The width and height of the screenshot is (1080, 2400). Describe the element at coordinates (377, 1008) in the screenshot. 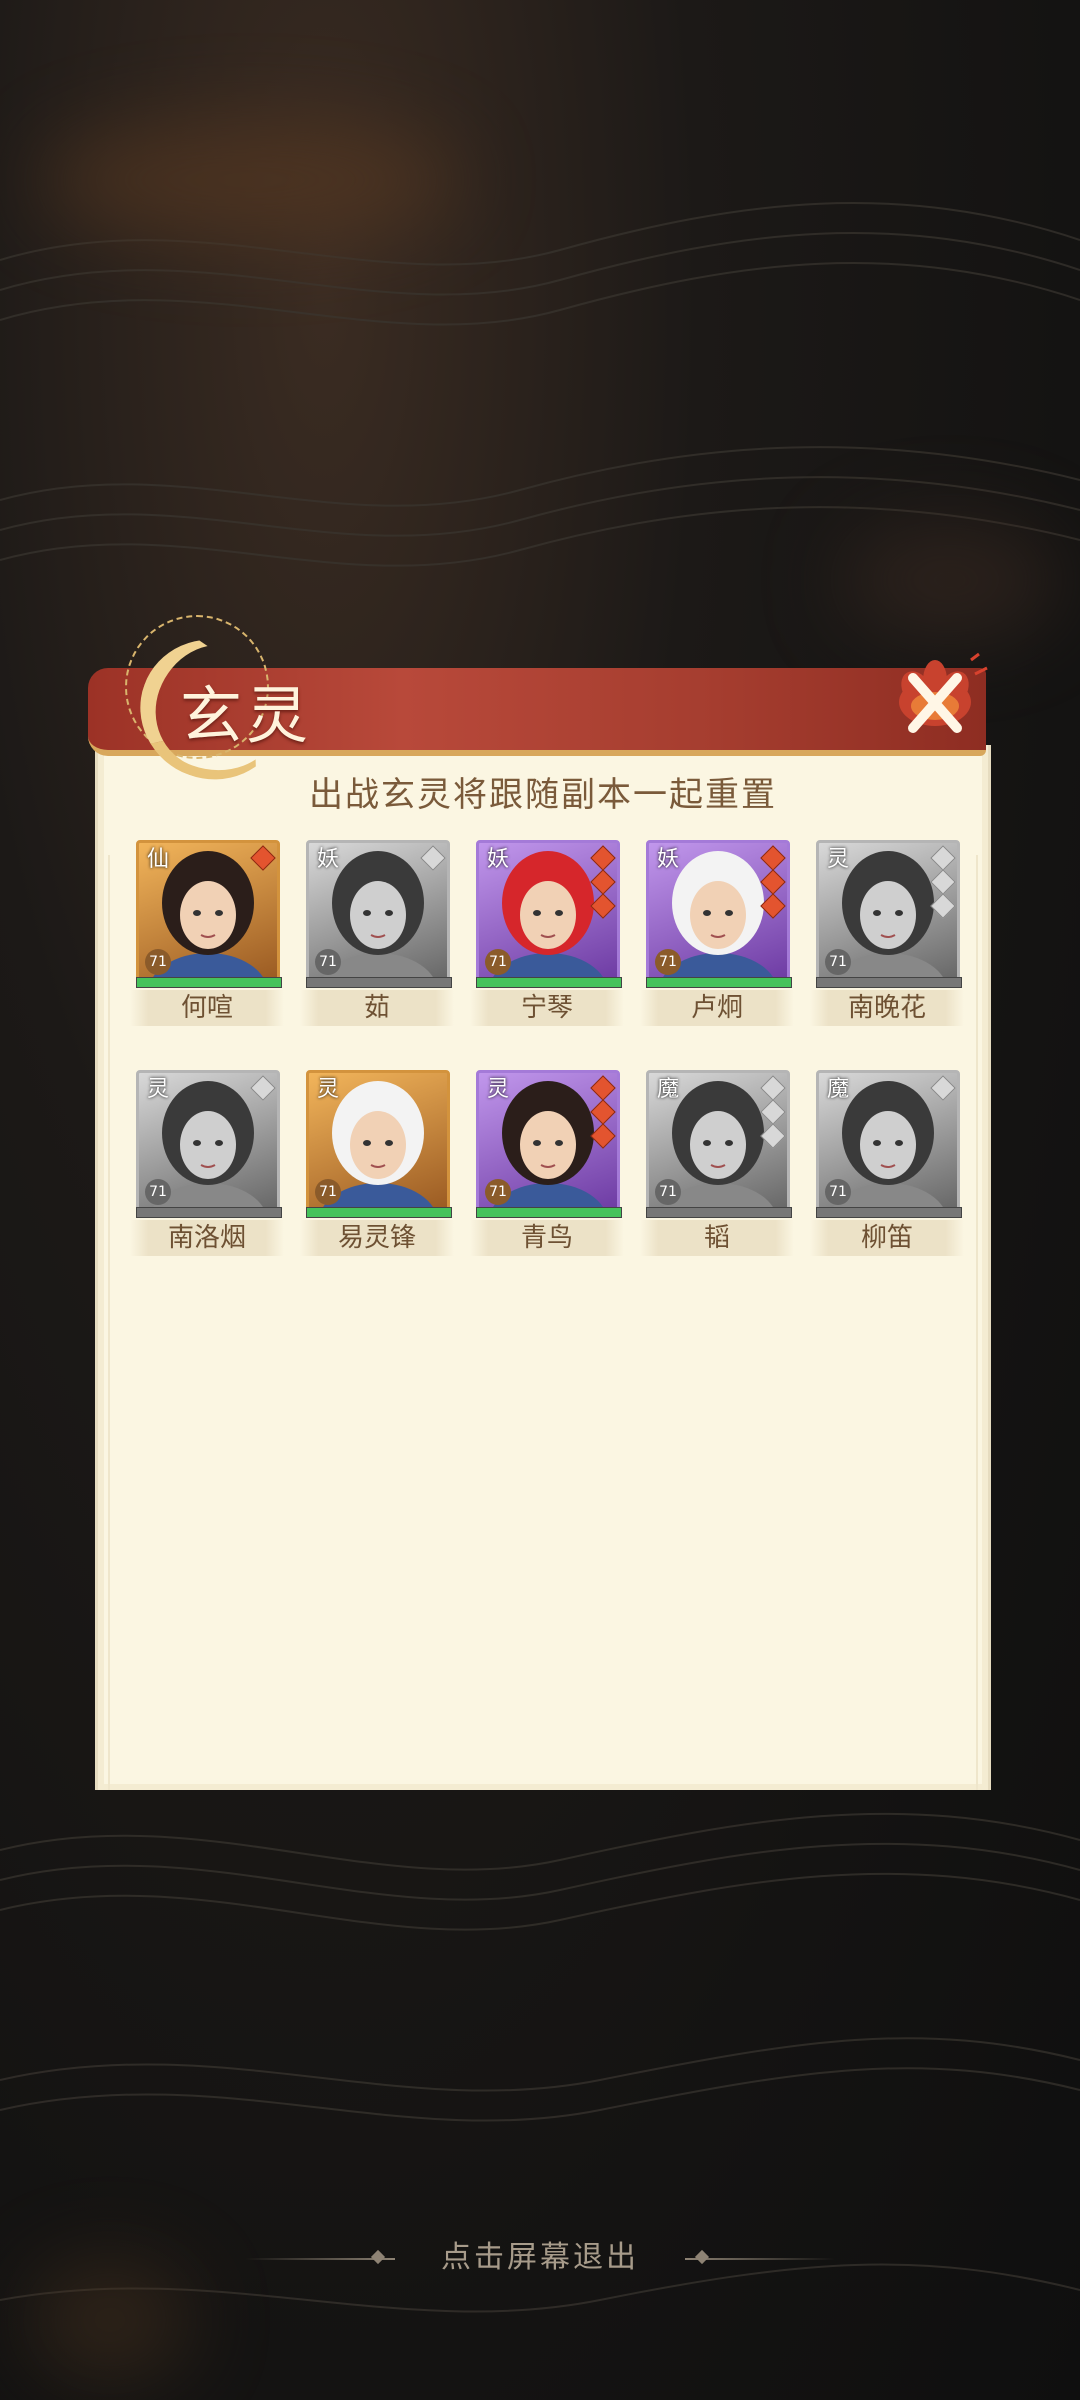

I see `character-name: 茹` at that location.